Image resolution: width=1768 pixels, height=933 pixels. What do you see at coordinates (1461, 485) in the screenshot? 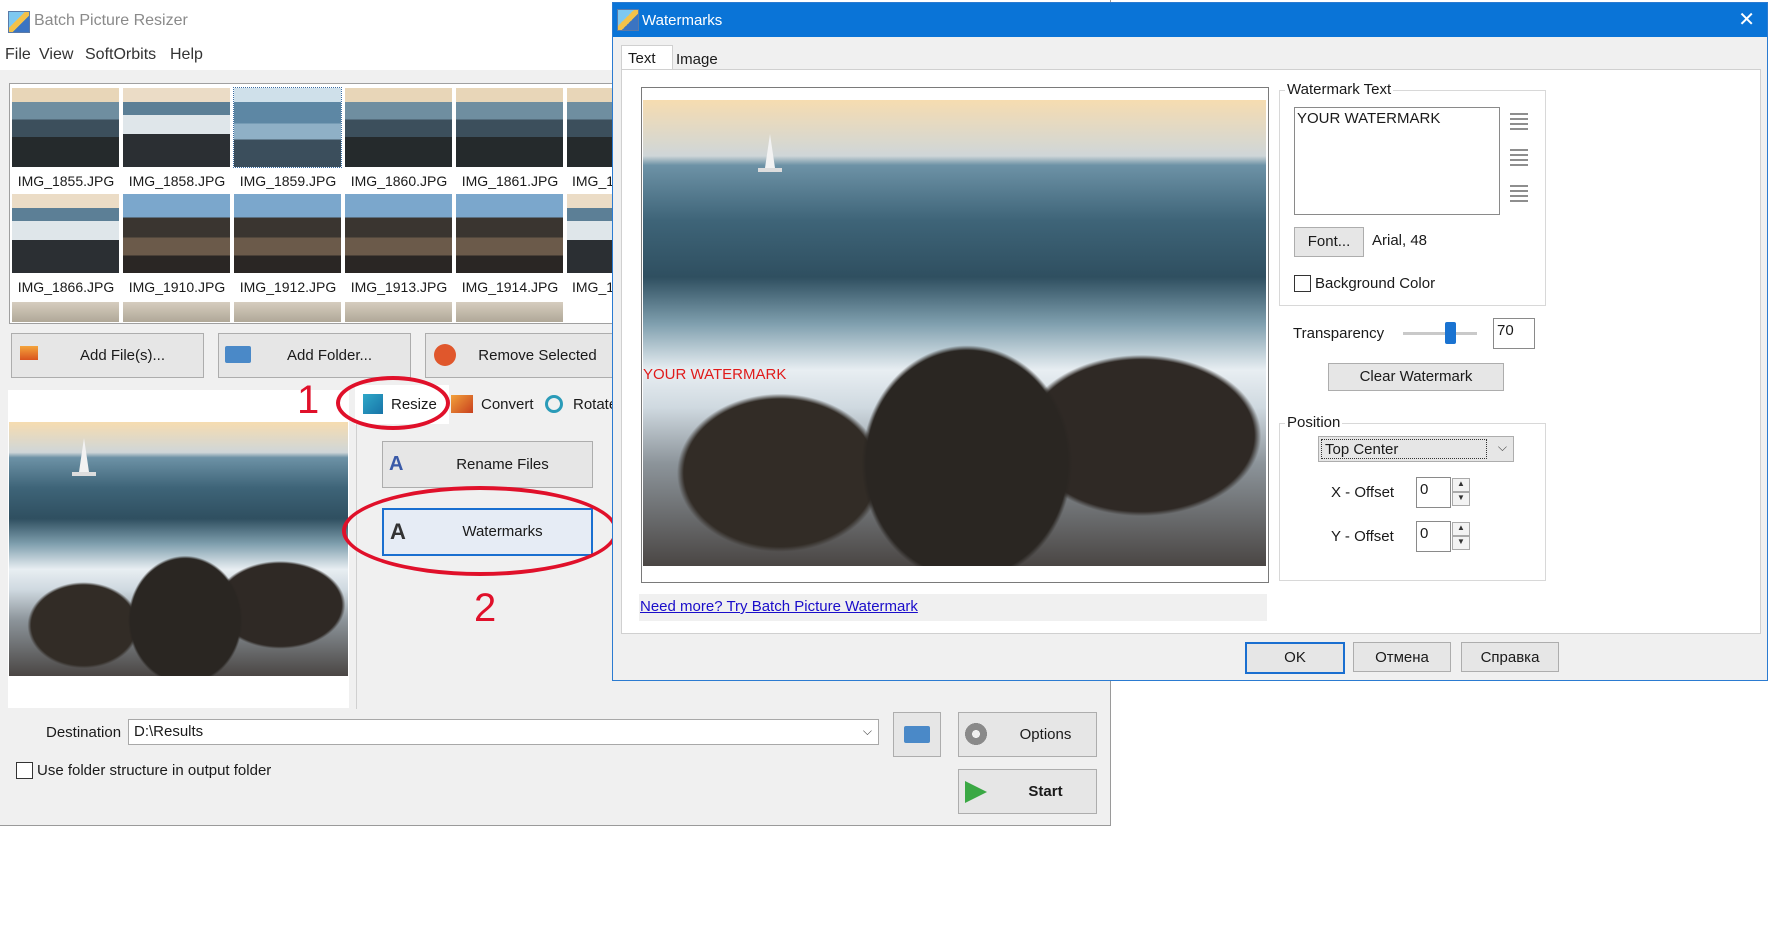
I see `x-offset-up-icon: ▲` at bounding box center [1461, 485].